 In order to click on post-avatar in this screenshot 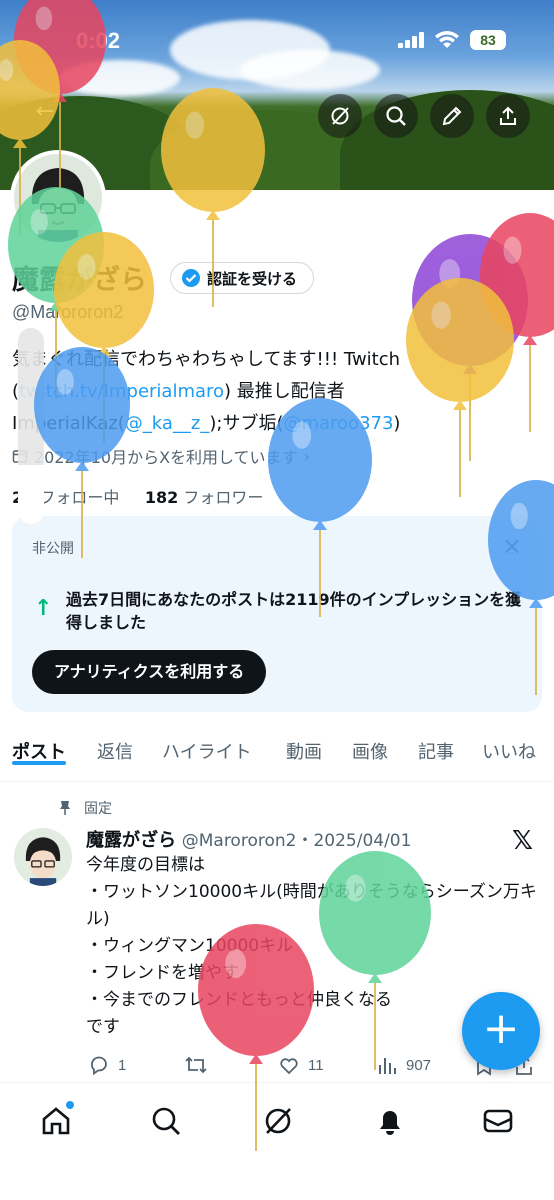, I will do `click(43, 857)`.